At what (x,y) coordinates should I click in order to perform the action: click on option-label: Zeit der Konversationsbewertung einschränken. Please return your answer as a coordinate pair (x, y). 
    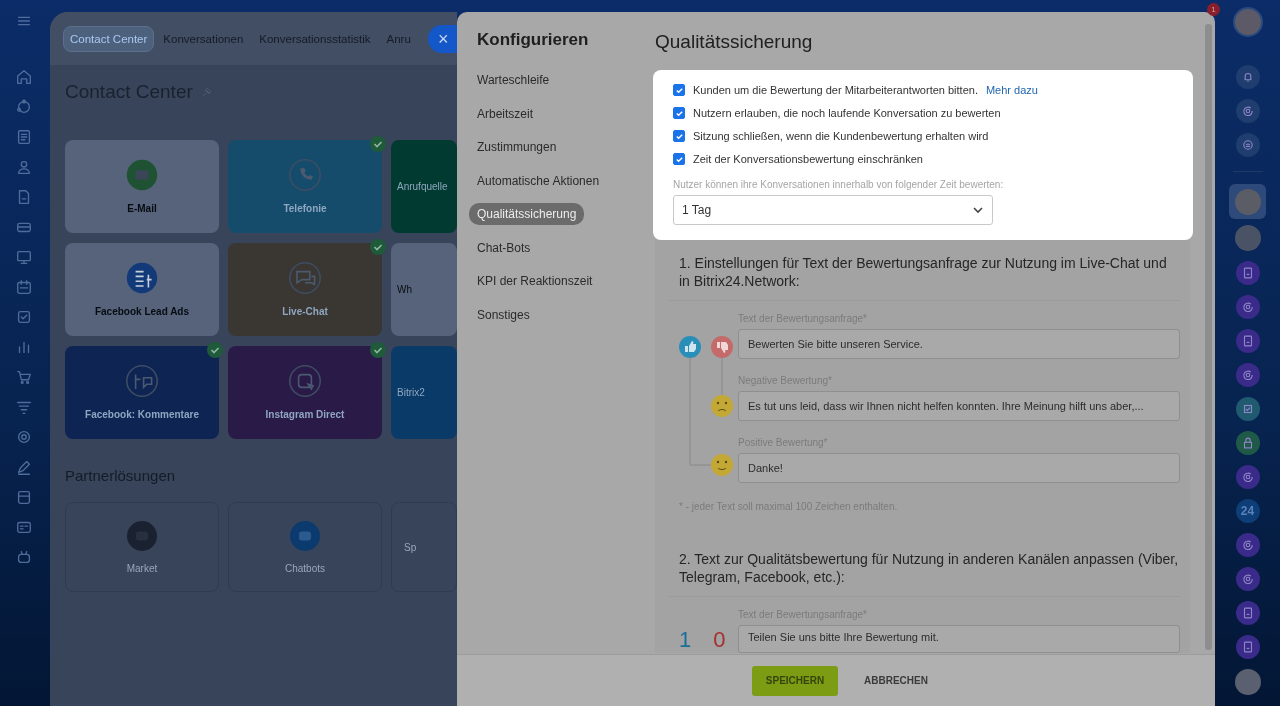
    Looking at the image, I should click on (808, 159).